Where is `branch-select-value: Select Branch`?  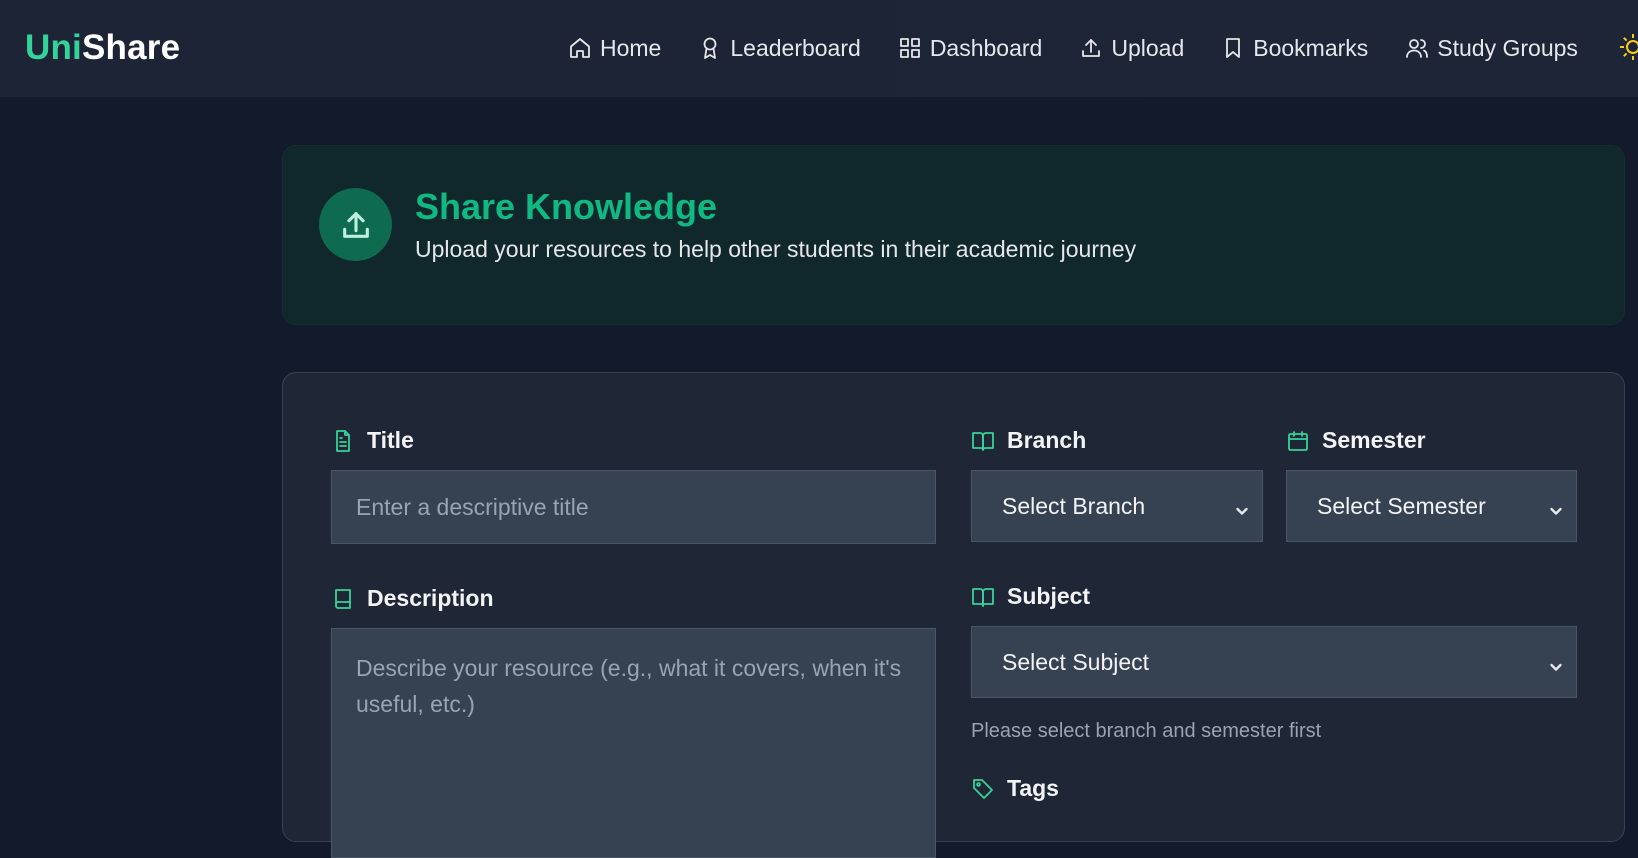 branch-select-value: Select Branch is located at coordinates (1074, 505).